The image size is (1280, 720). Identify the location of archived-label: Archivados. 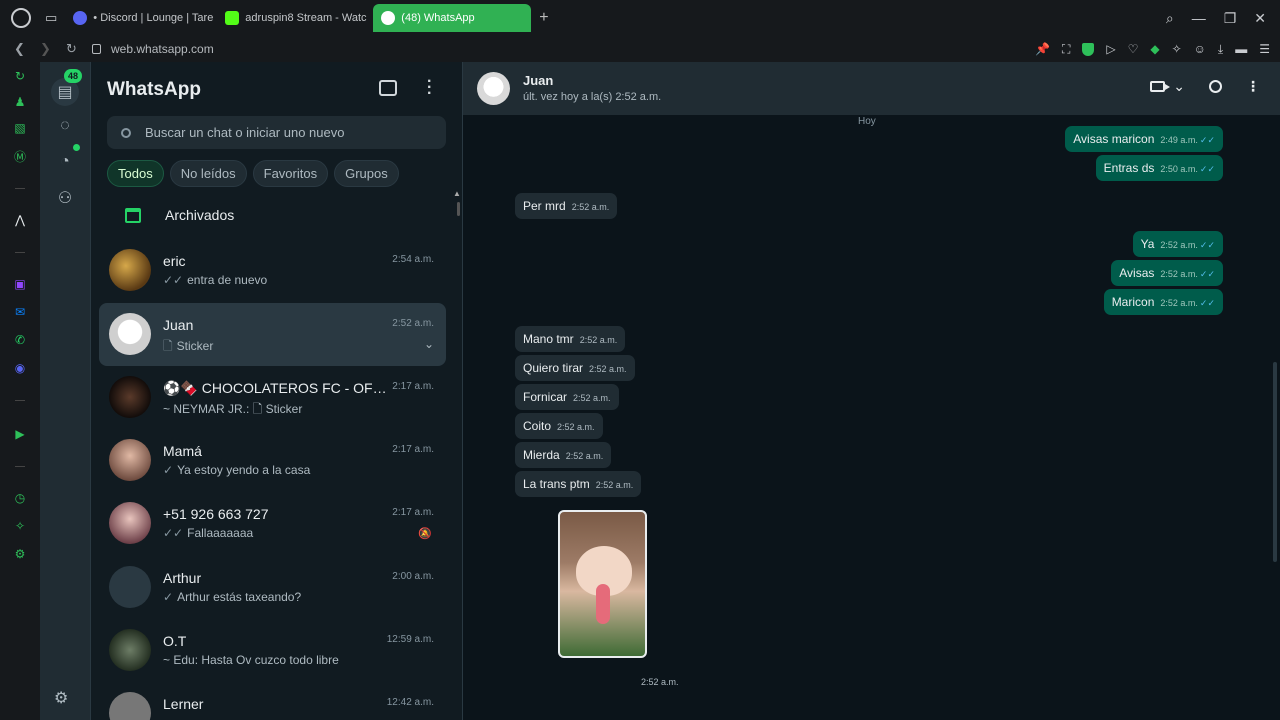
(200, 215).